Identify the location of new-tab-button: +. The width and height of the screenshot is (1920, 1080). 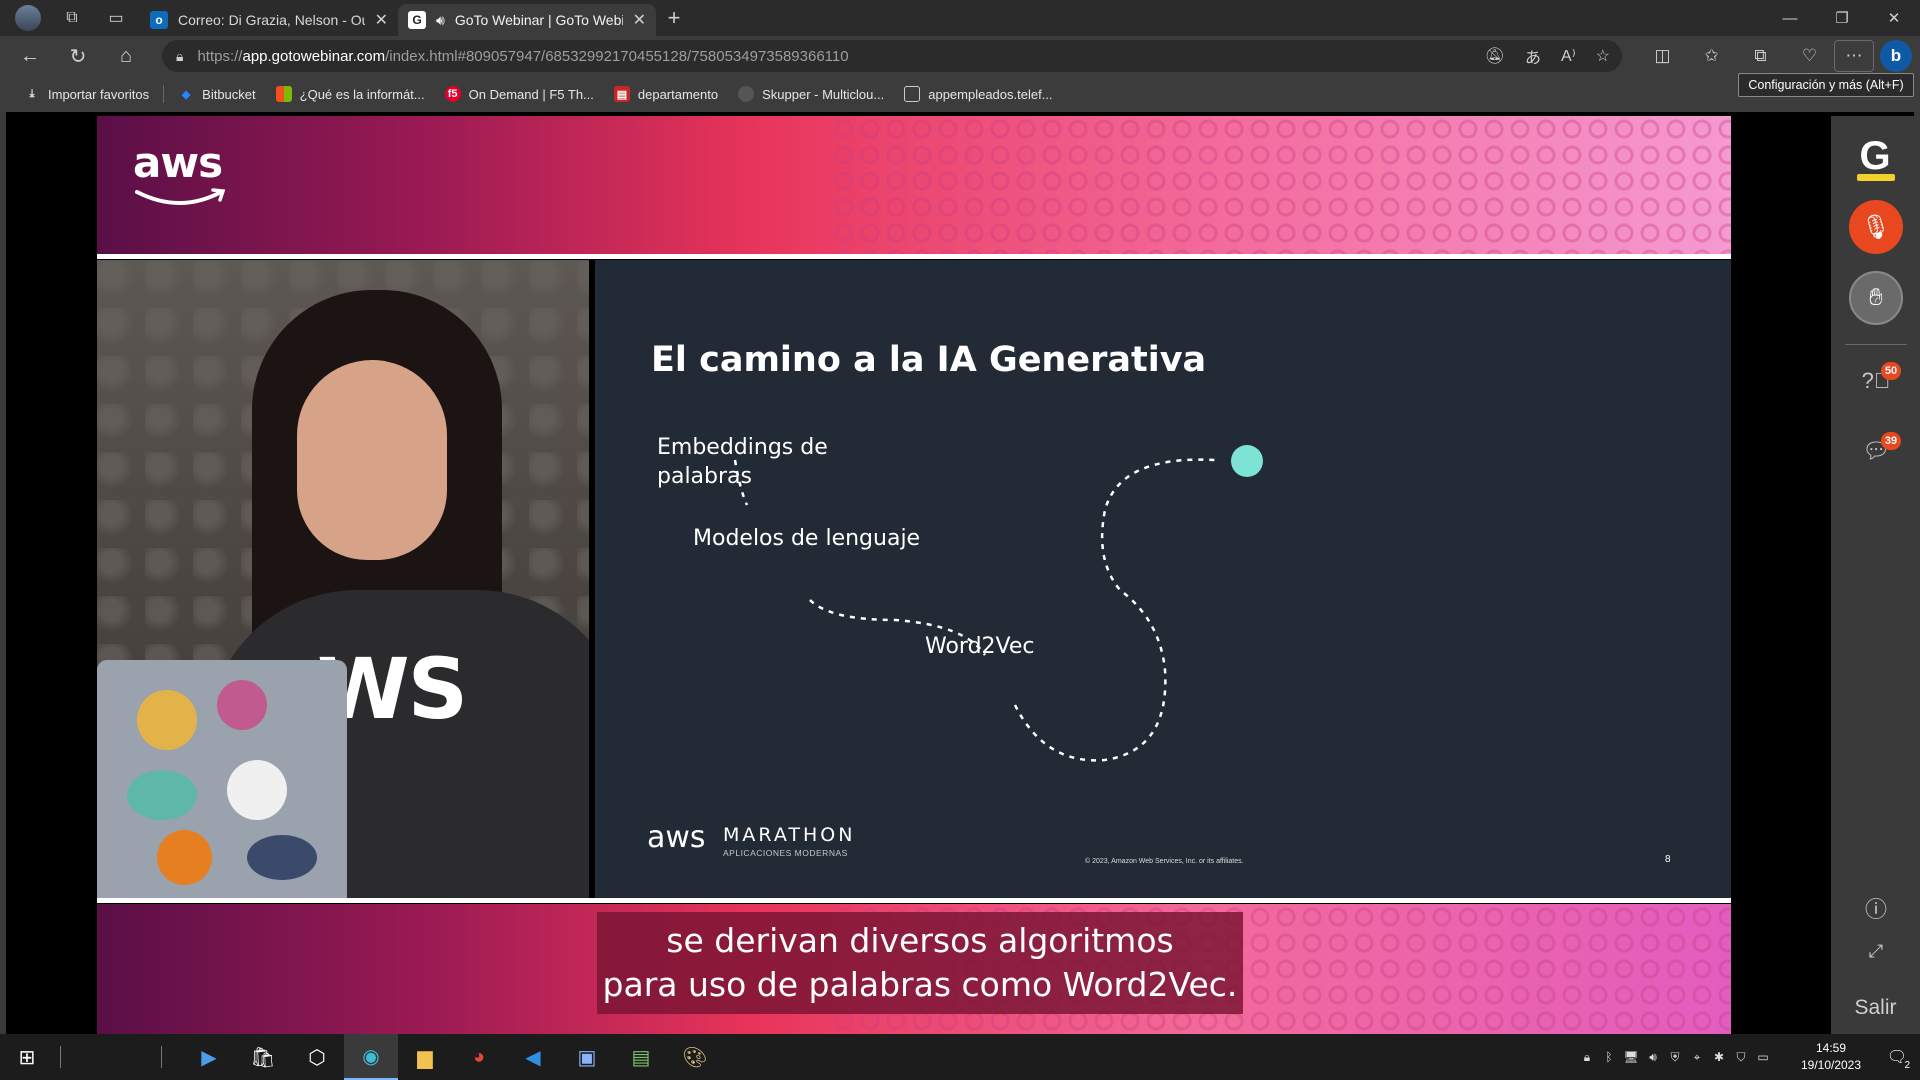
(674, 18).